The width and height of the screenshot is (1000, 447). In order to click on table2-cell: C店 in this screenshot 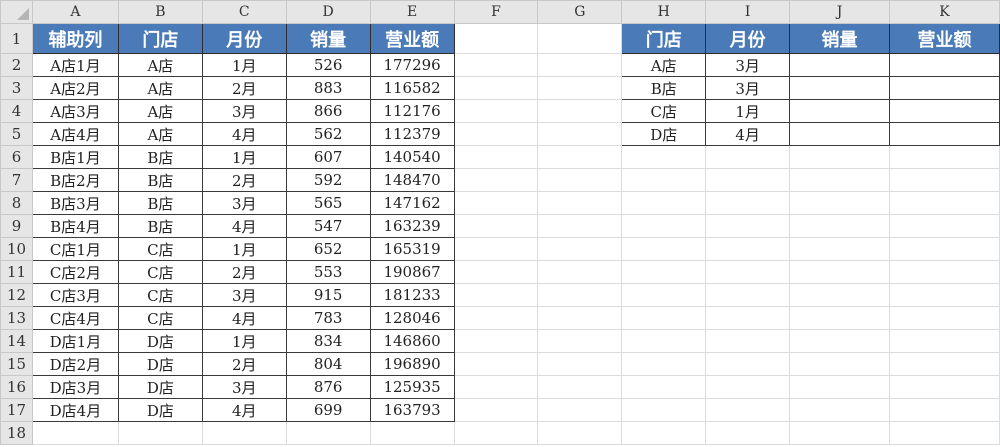, I will do `click(664, 111)`.